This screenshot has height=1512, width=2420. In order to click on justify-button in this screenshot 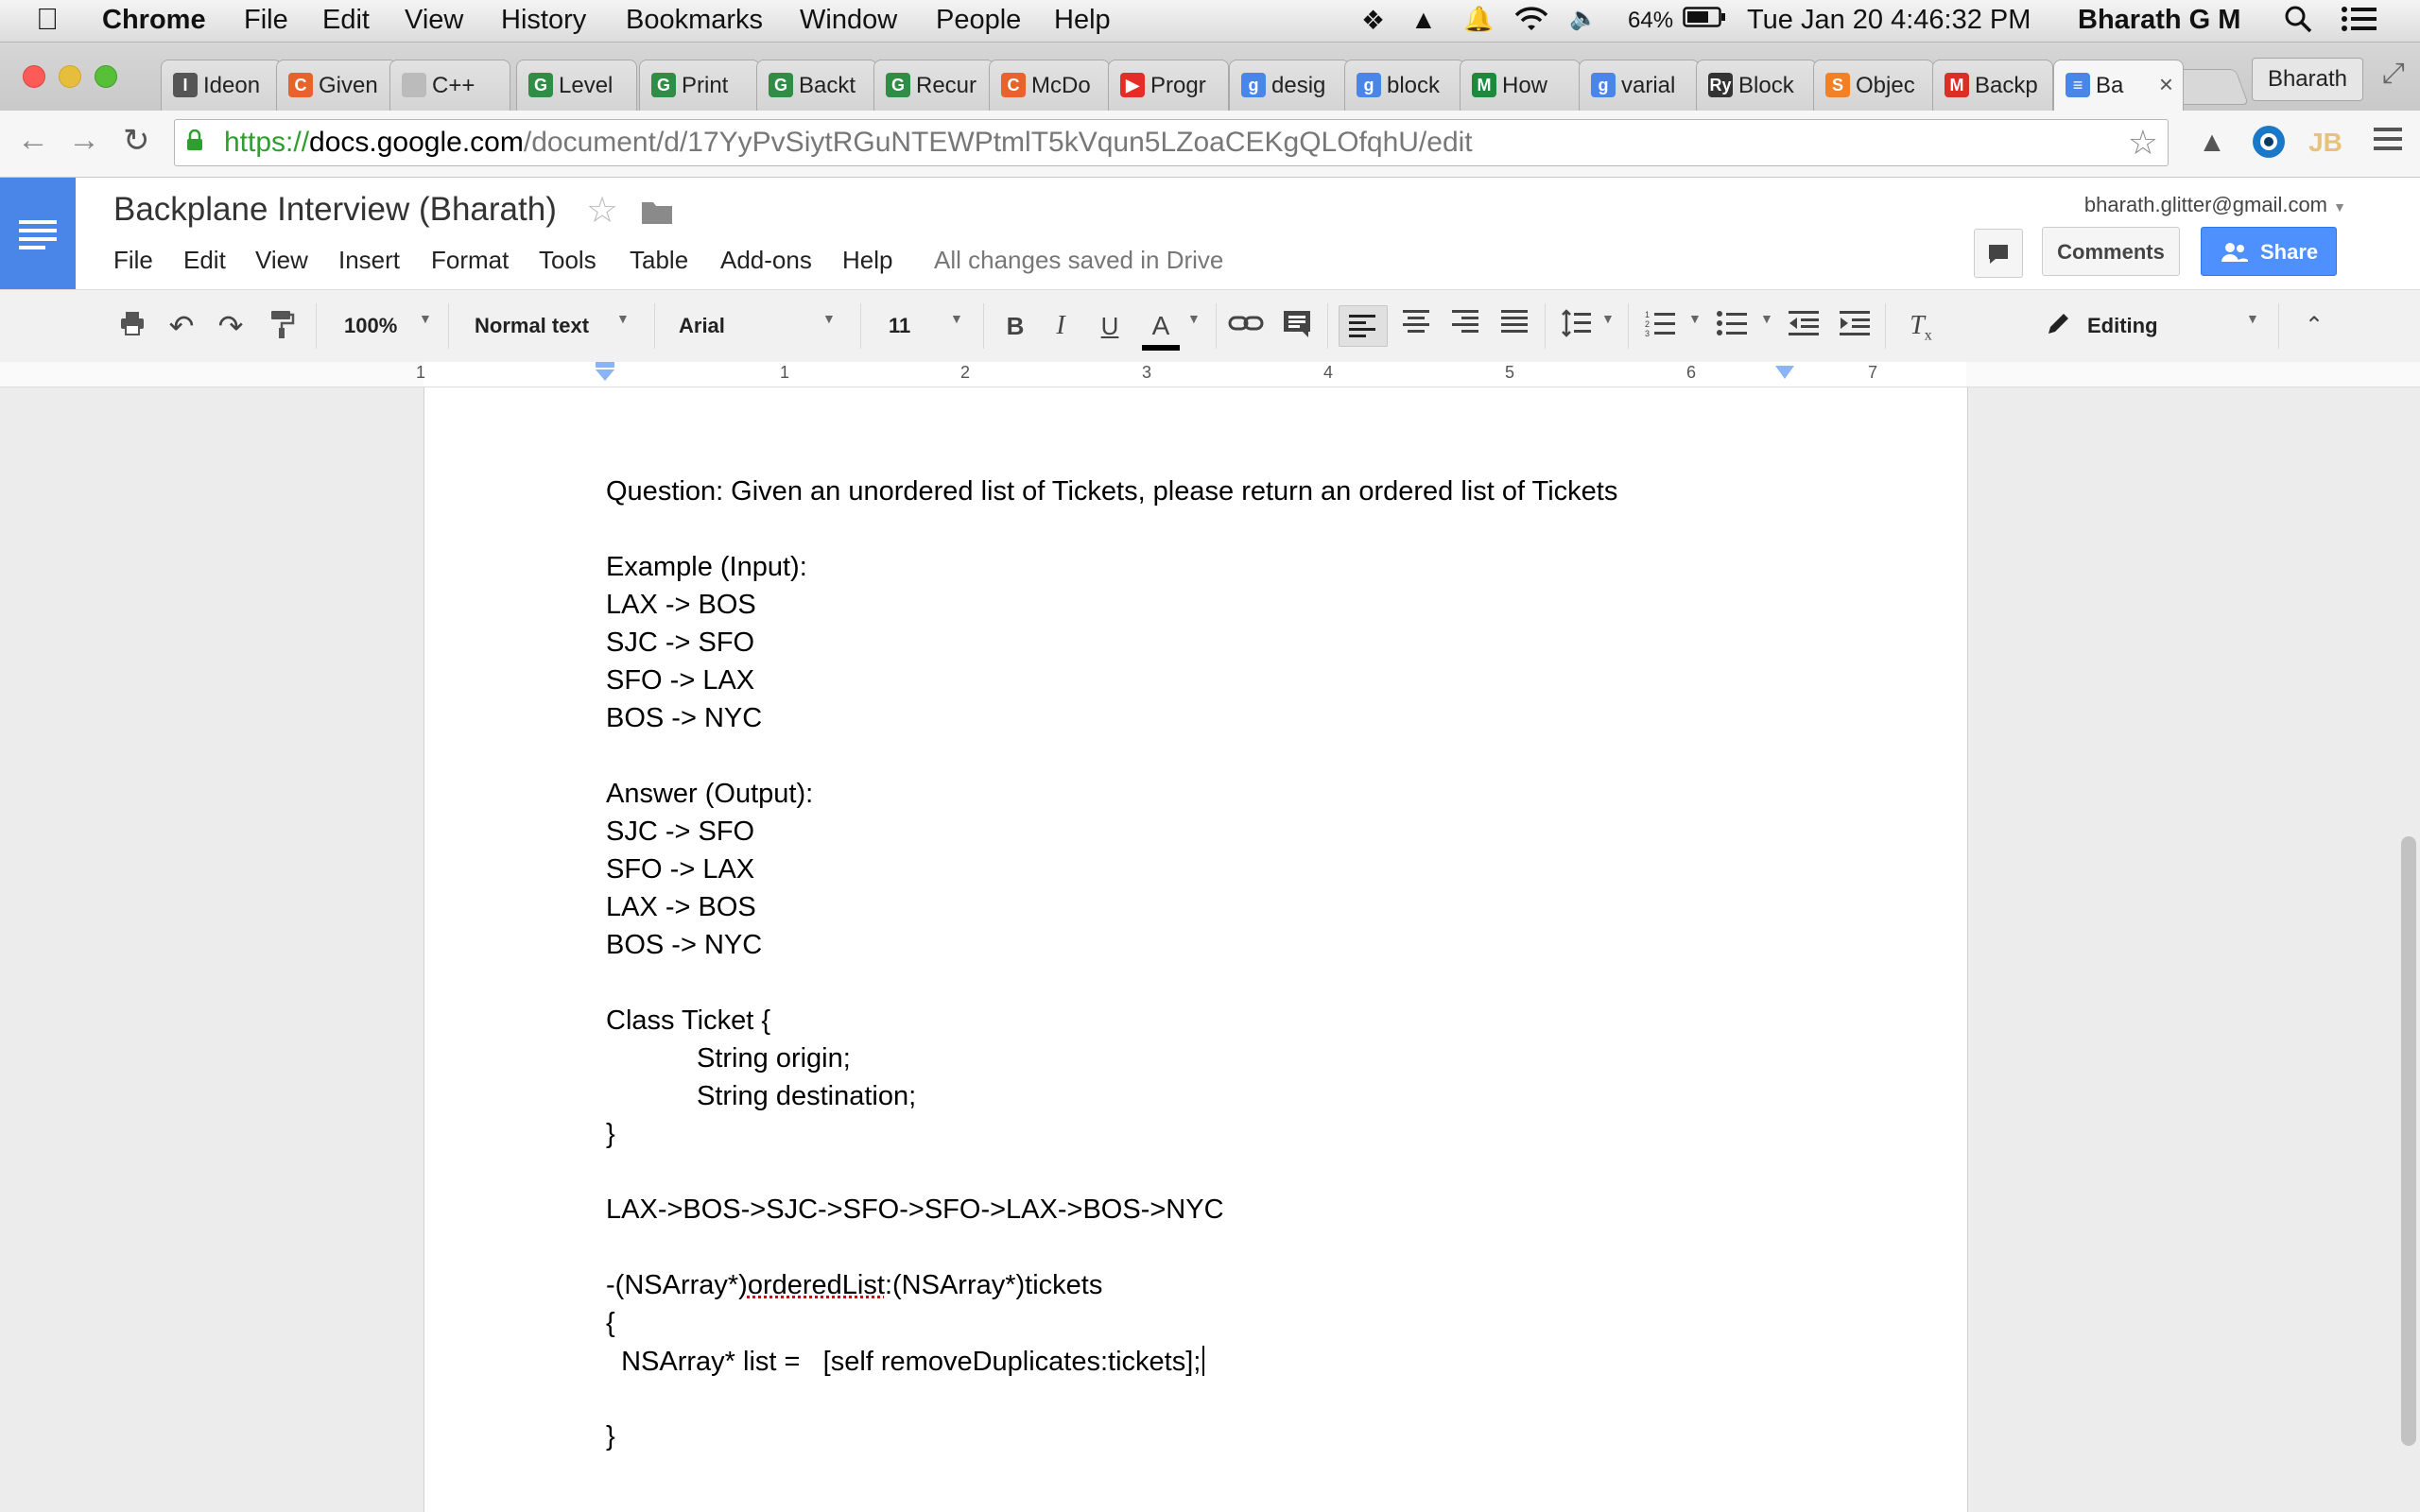, I will do `click(1514, 326)`.